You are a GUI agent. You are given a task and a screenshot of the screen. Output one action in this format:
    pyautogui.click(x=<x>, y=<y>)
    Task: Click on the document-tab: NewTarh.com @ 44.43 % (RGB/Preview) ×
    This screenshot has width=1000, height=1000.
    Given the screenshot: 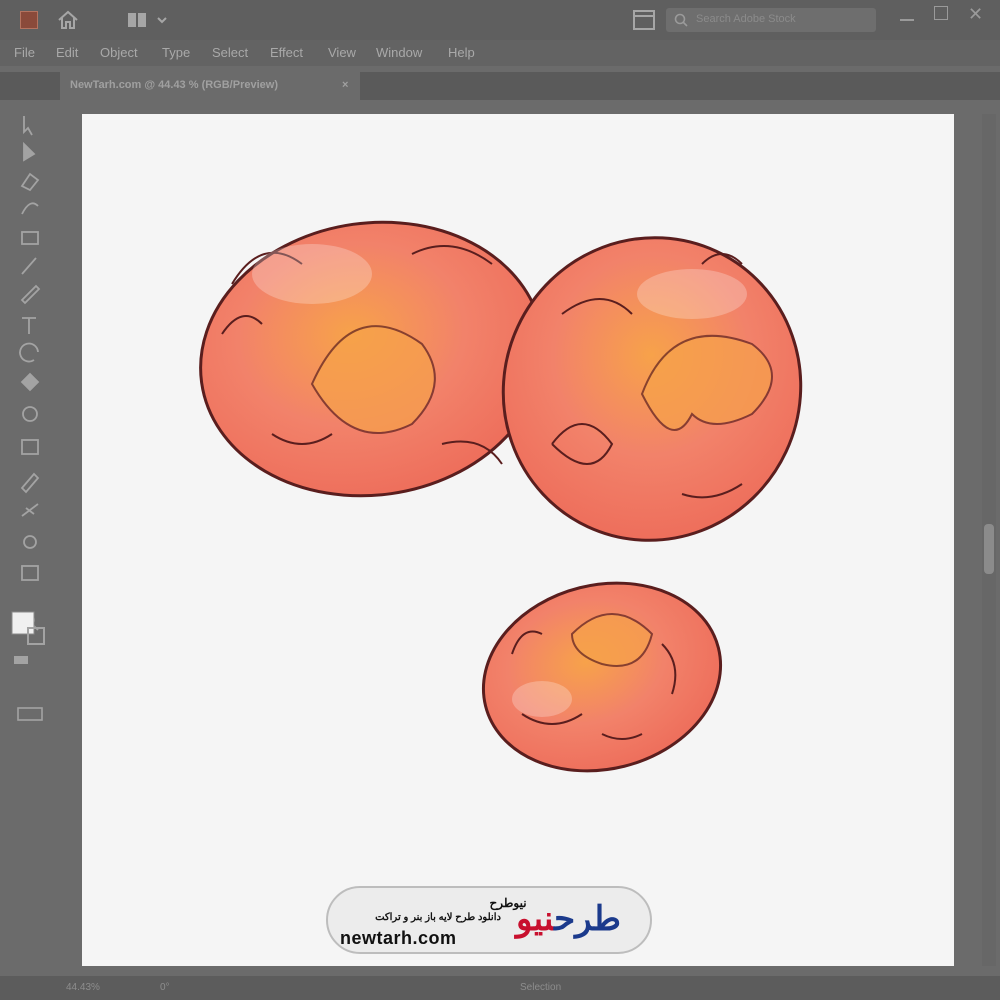 What is the action you would take?
    pyautogui.click(x=210, y=86)
    